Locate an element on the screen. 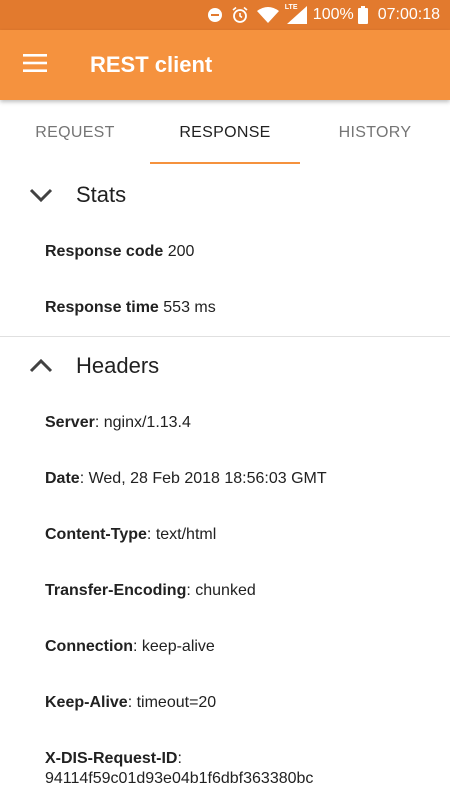 This screenshot has width=450, height=800. stats-row-response-code: Response code 200 is located at coordinates (225, 252).